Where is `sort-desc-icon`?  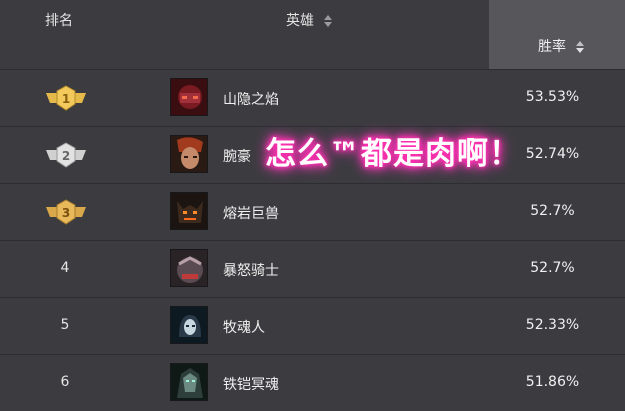 sort-desc-icon is located at coordinates (580, 47).